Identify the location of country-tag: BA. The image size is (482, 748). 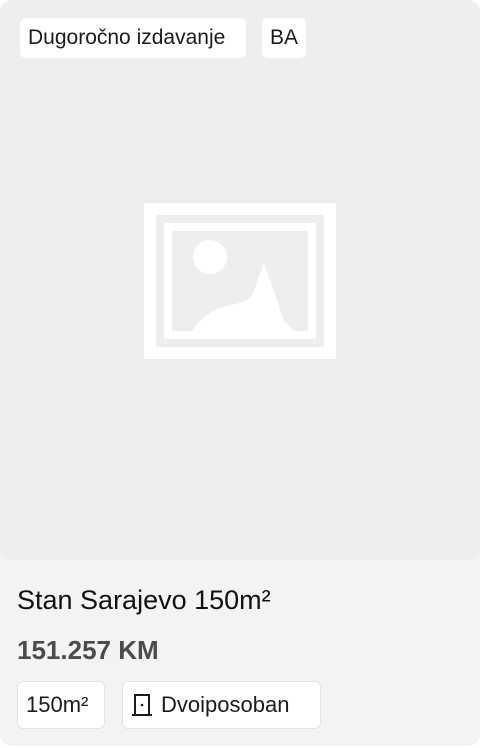
(284, 38).